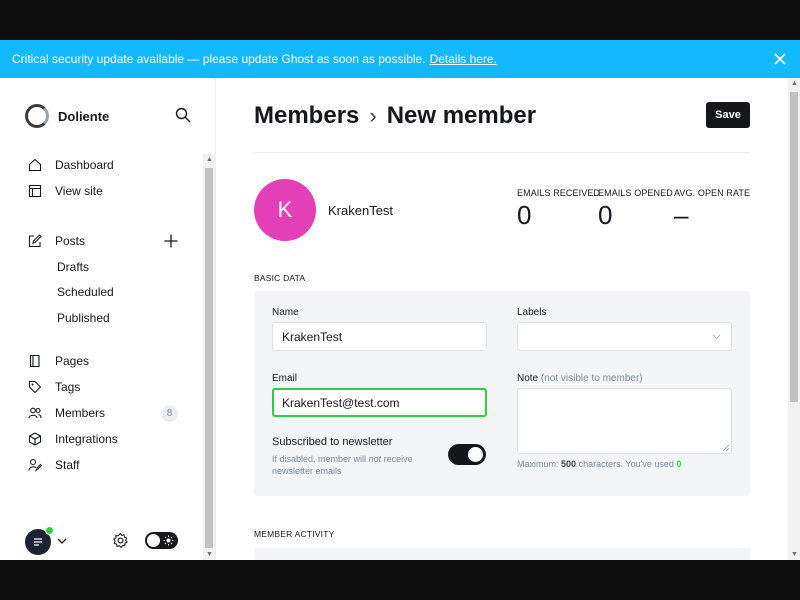 The width and height of the screenshot is (800, 600). What do you see at coordinates (375, 459) in the screenshot?
I see `newsletter-help-emphasis: not` at bounding box center [375, 459].